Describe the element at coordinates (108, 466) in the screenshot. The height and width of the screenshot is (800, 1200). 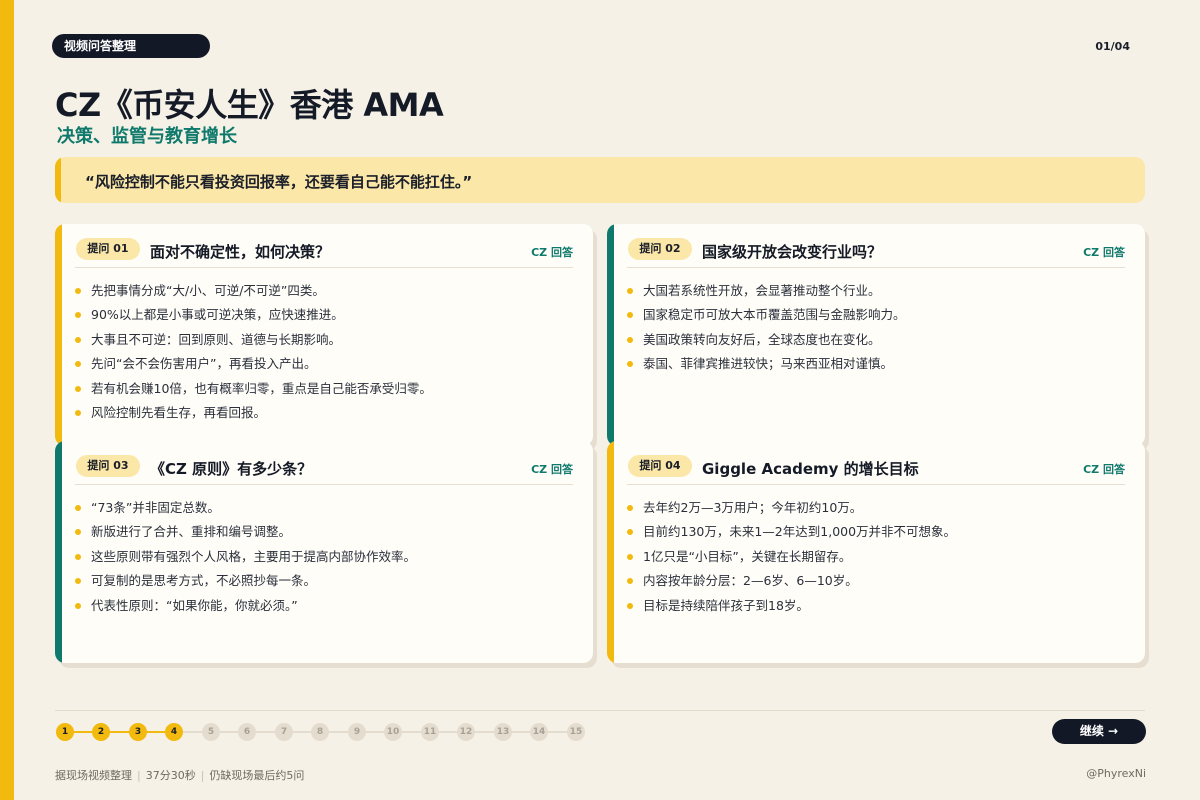
I see `question-badge: 提问 03` at that location.